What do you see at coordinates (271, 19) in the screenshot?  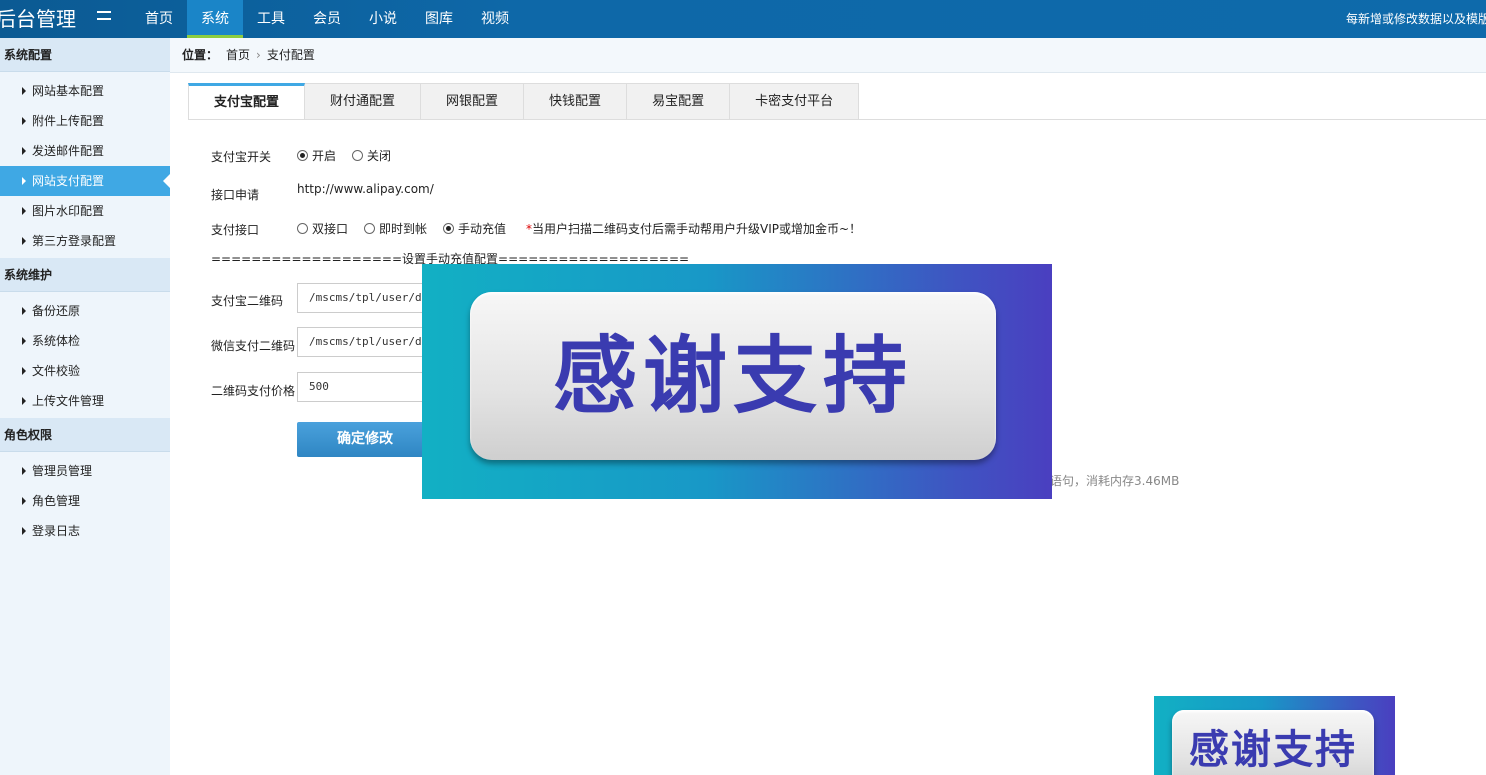 I see `nav-tools: 工具` at bounding box center [271, 19].